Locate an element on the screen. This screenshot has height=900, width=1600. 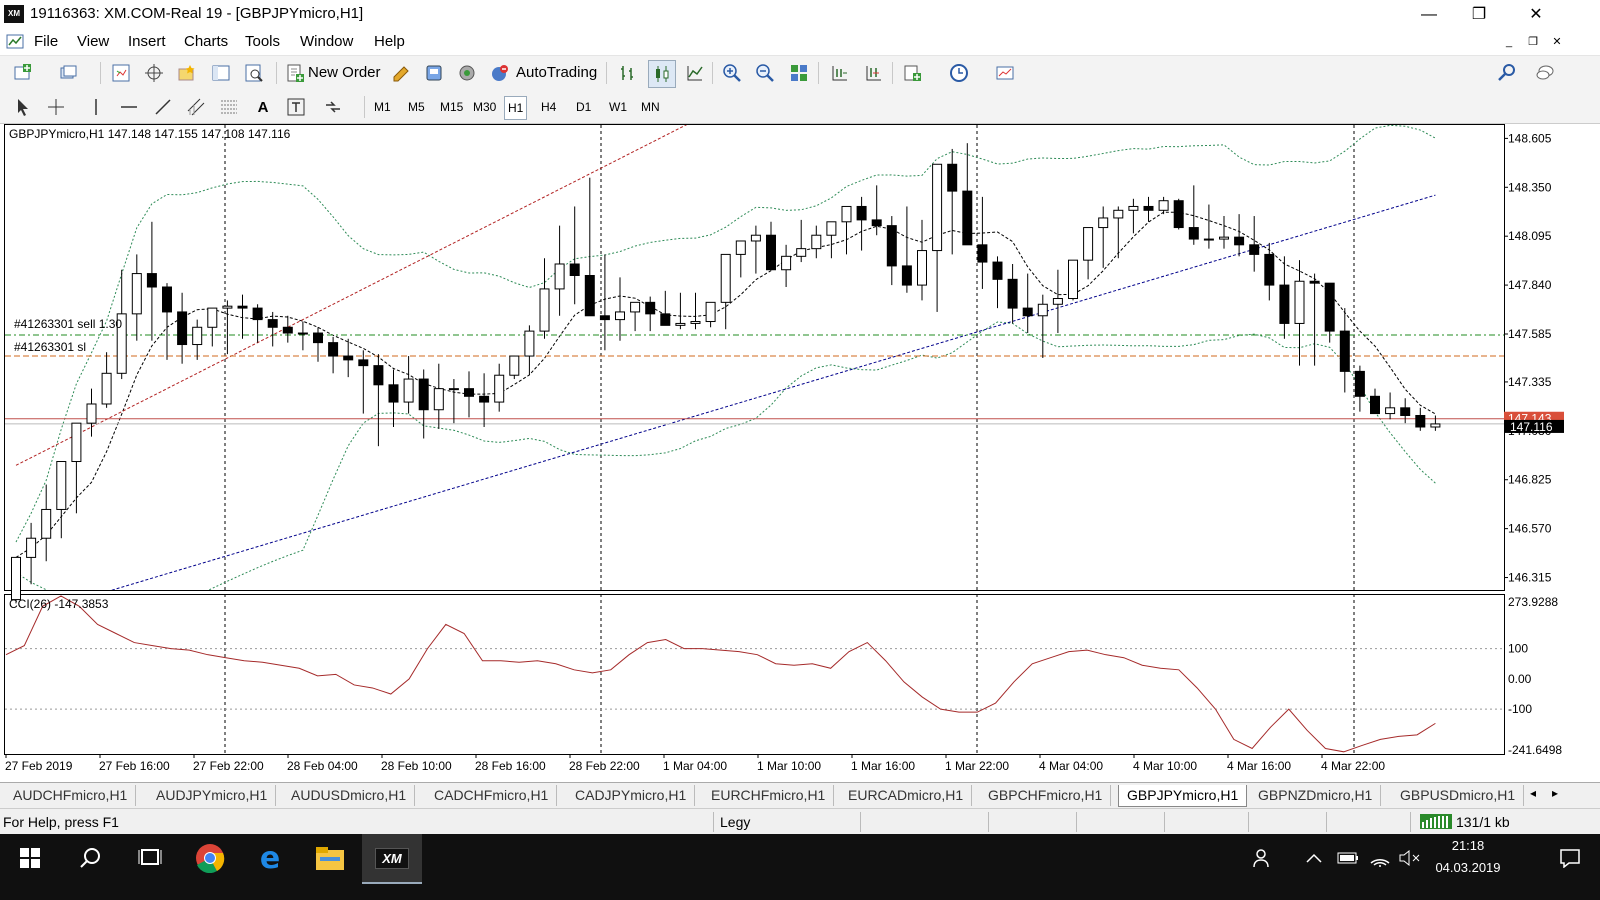
svg-text: e is located at coordinates (270, 858).